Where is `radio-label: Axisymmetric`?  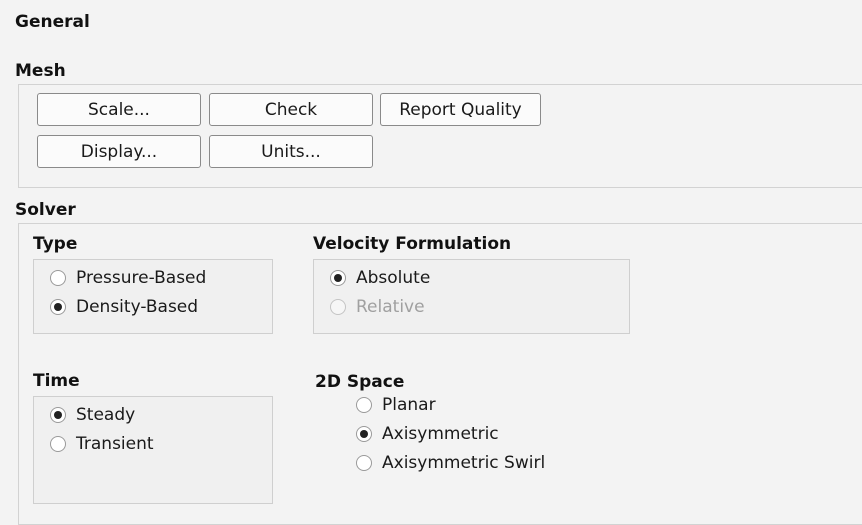 radio-label: Axisymmetric is located at coordinates (440, 434).